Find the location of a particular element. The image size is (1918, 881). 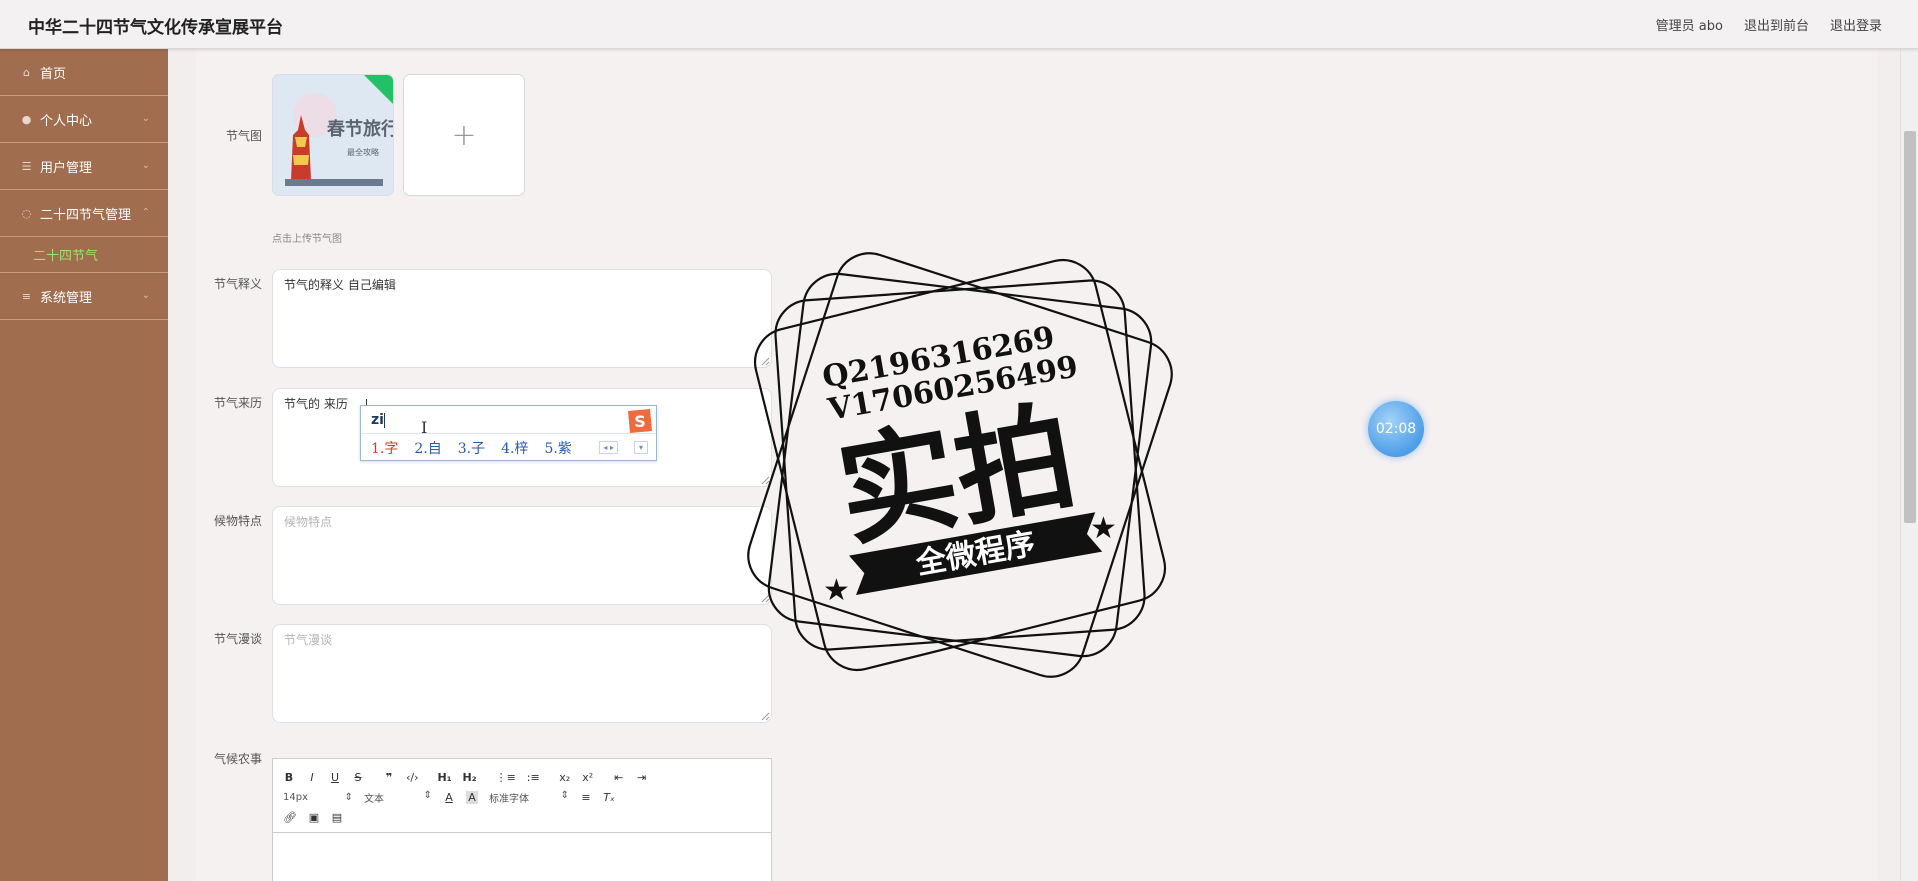

talk-placeholder: 节气漫谈 is located at coordinates (308, 640).